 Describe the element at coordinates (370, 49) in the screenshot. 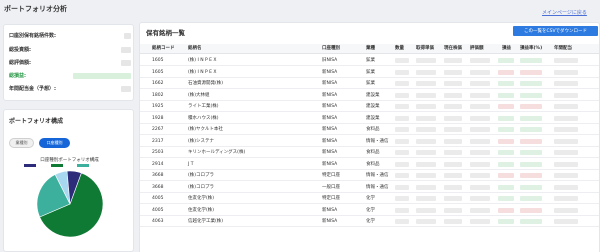

I see `column-header: 業種` at that location.